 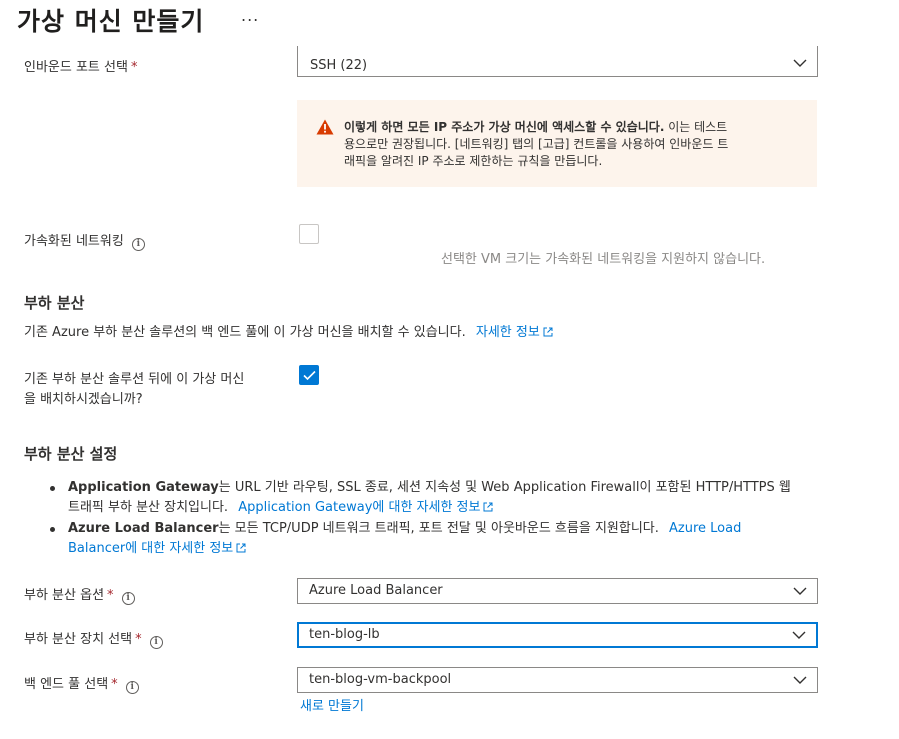 I want to click on load-balancing-title: 부하 분산, so click(x=54, y=303).